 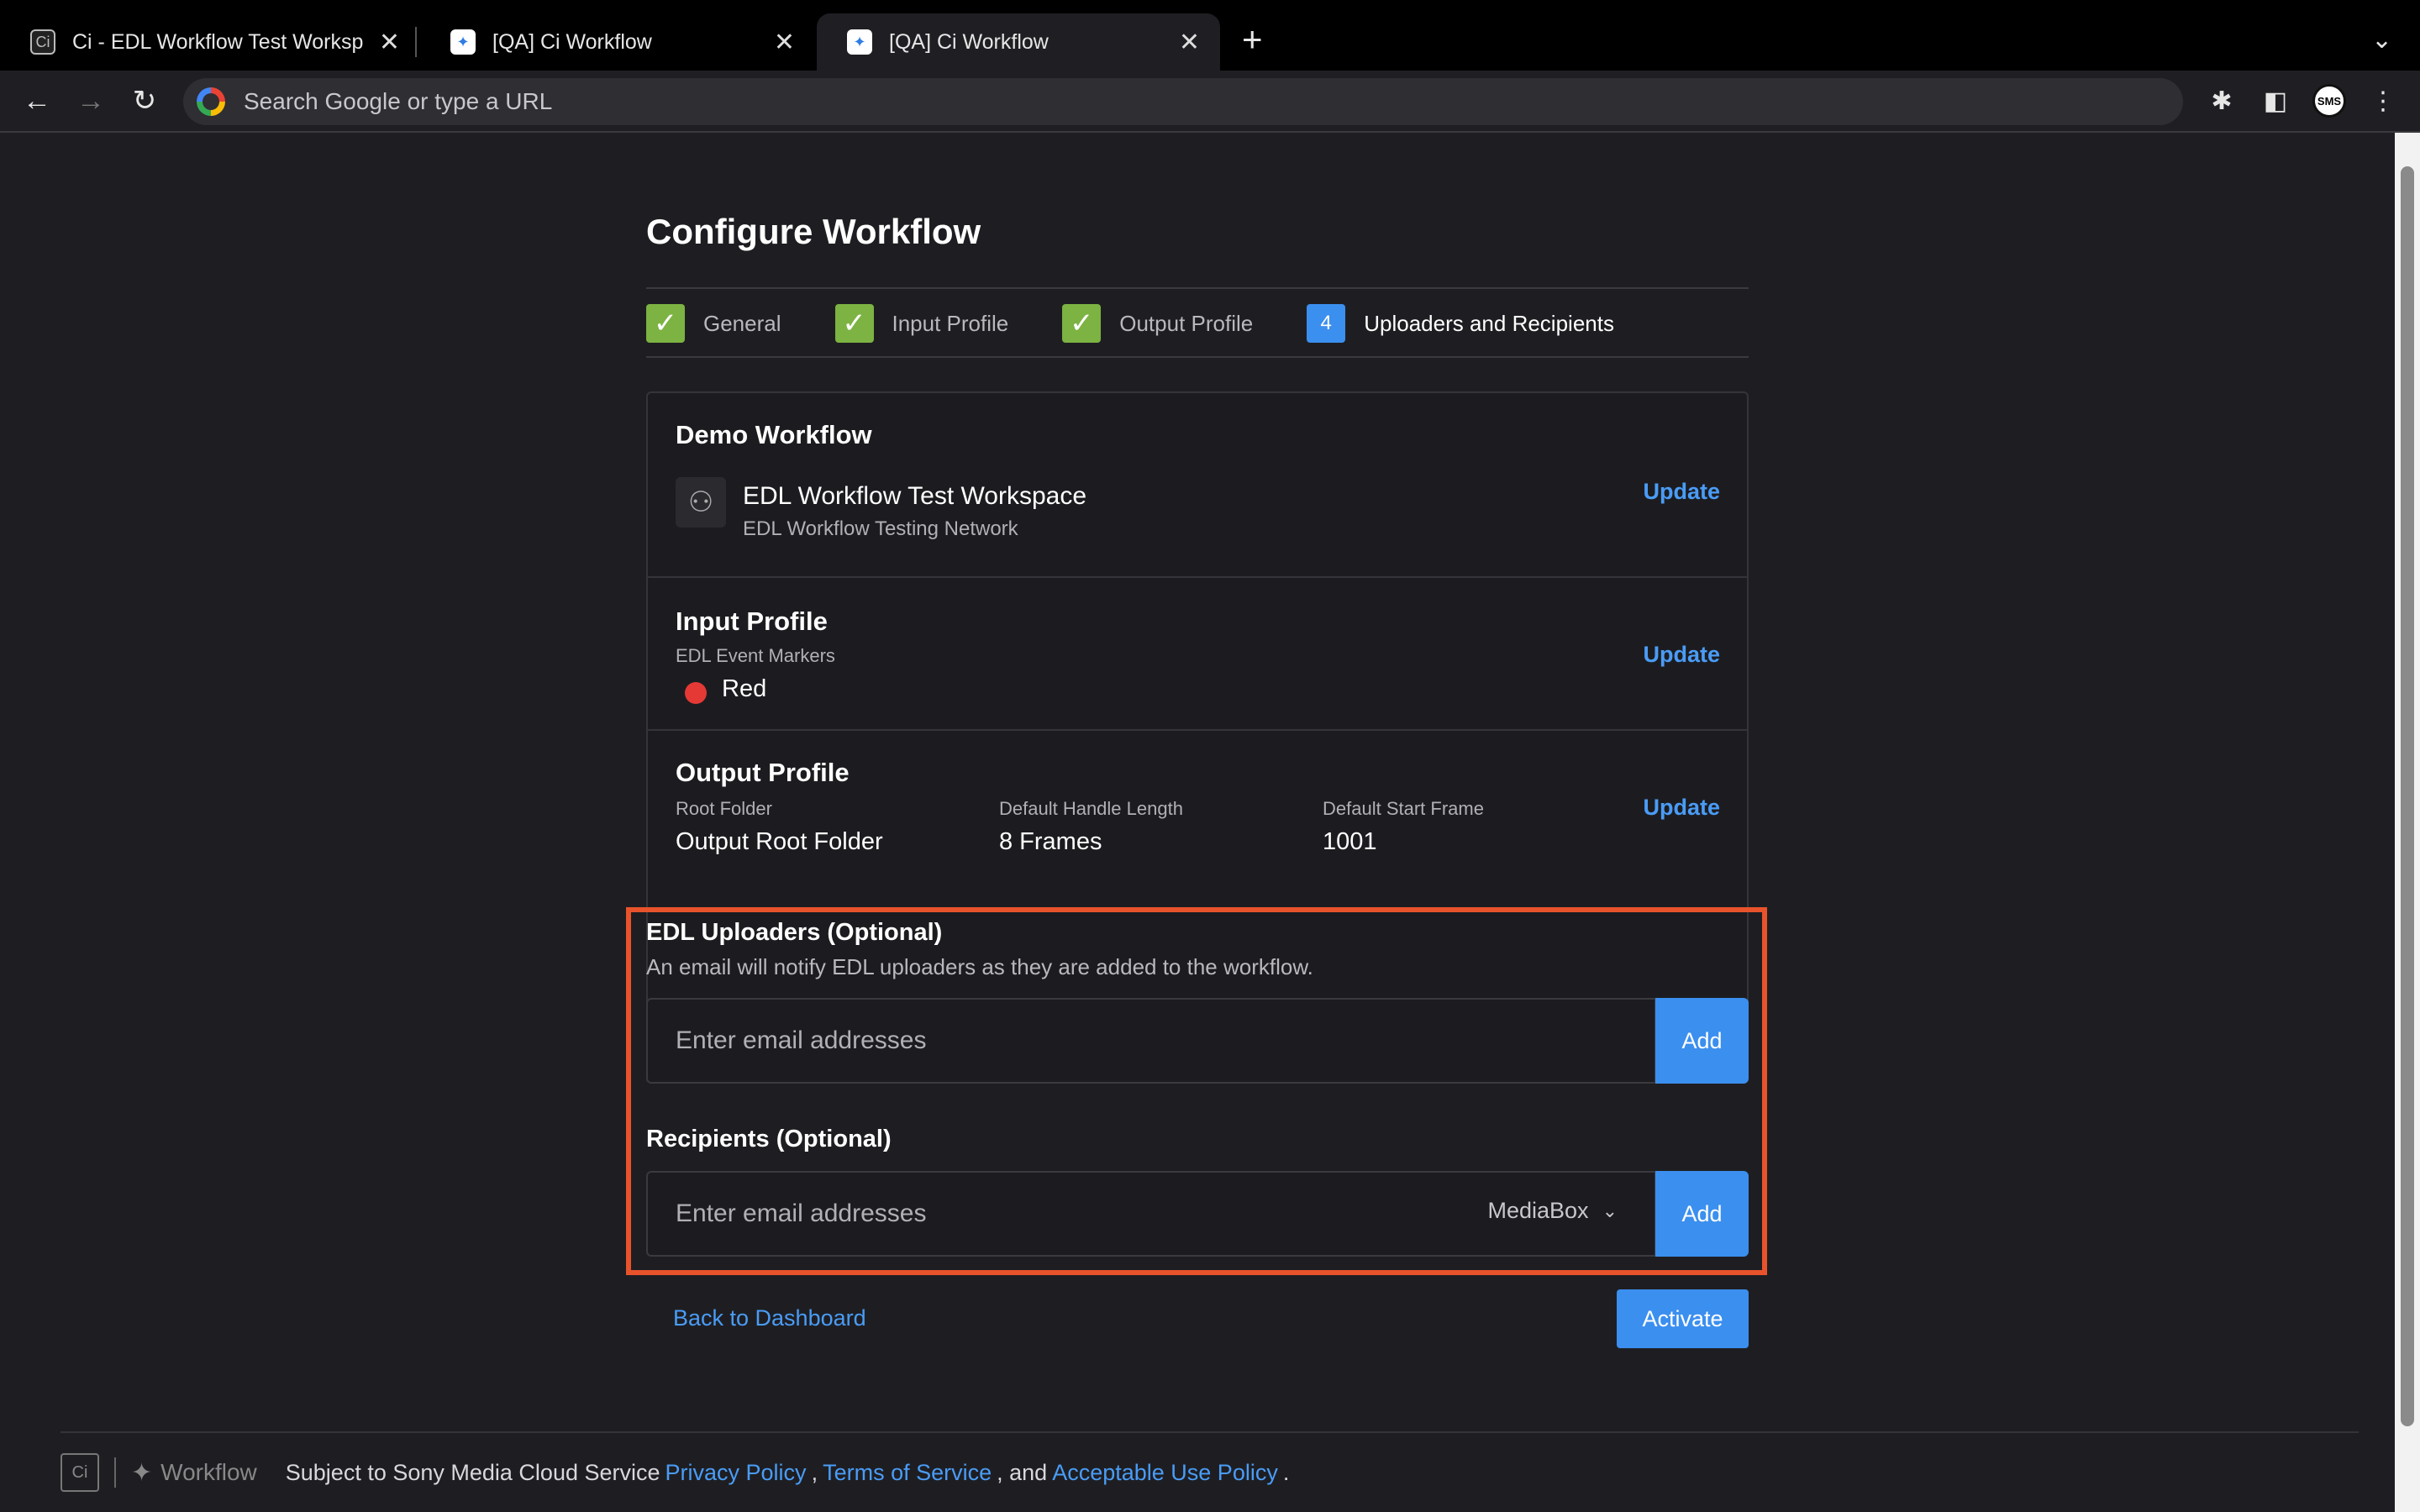 I want to click on footer-period: ., so click(x=1286, y=1472).